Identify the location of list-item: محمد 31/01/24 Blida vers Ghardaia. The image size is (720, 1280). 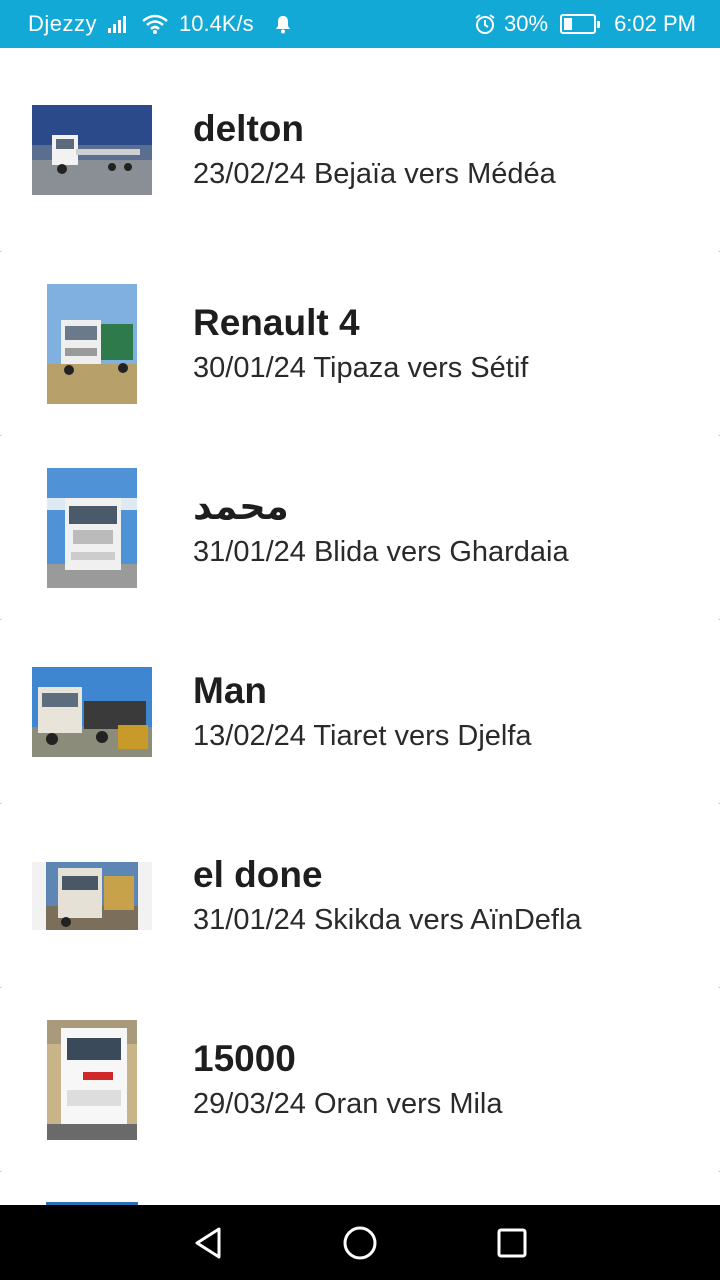
(360, 528).